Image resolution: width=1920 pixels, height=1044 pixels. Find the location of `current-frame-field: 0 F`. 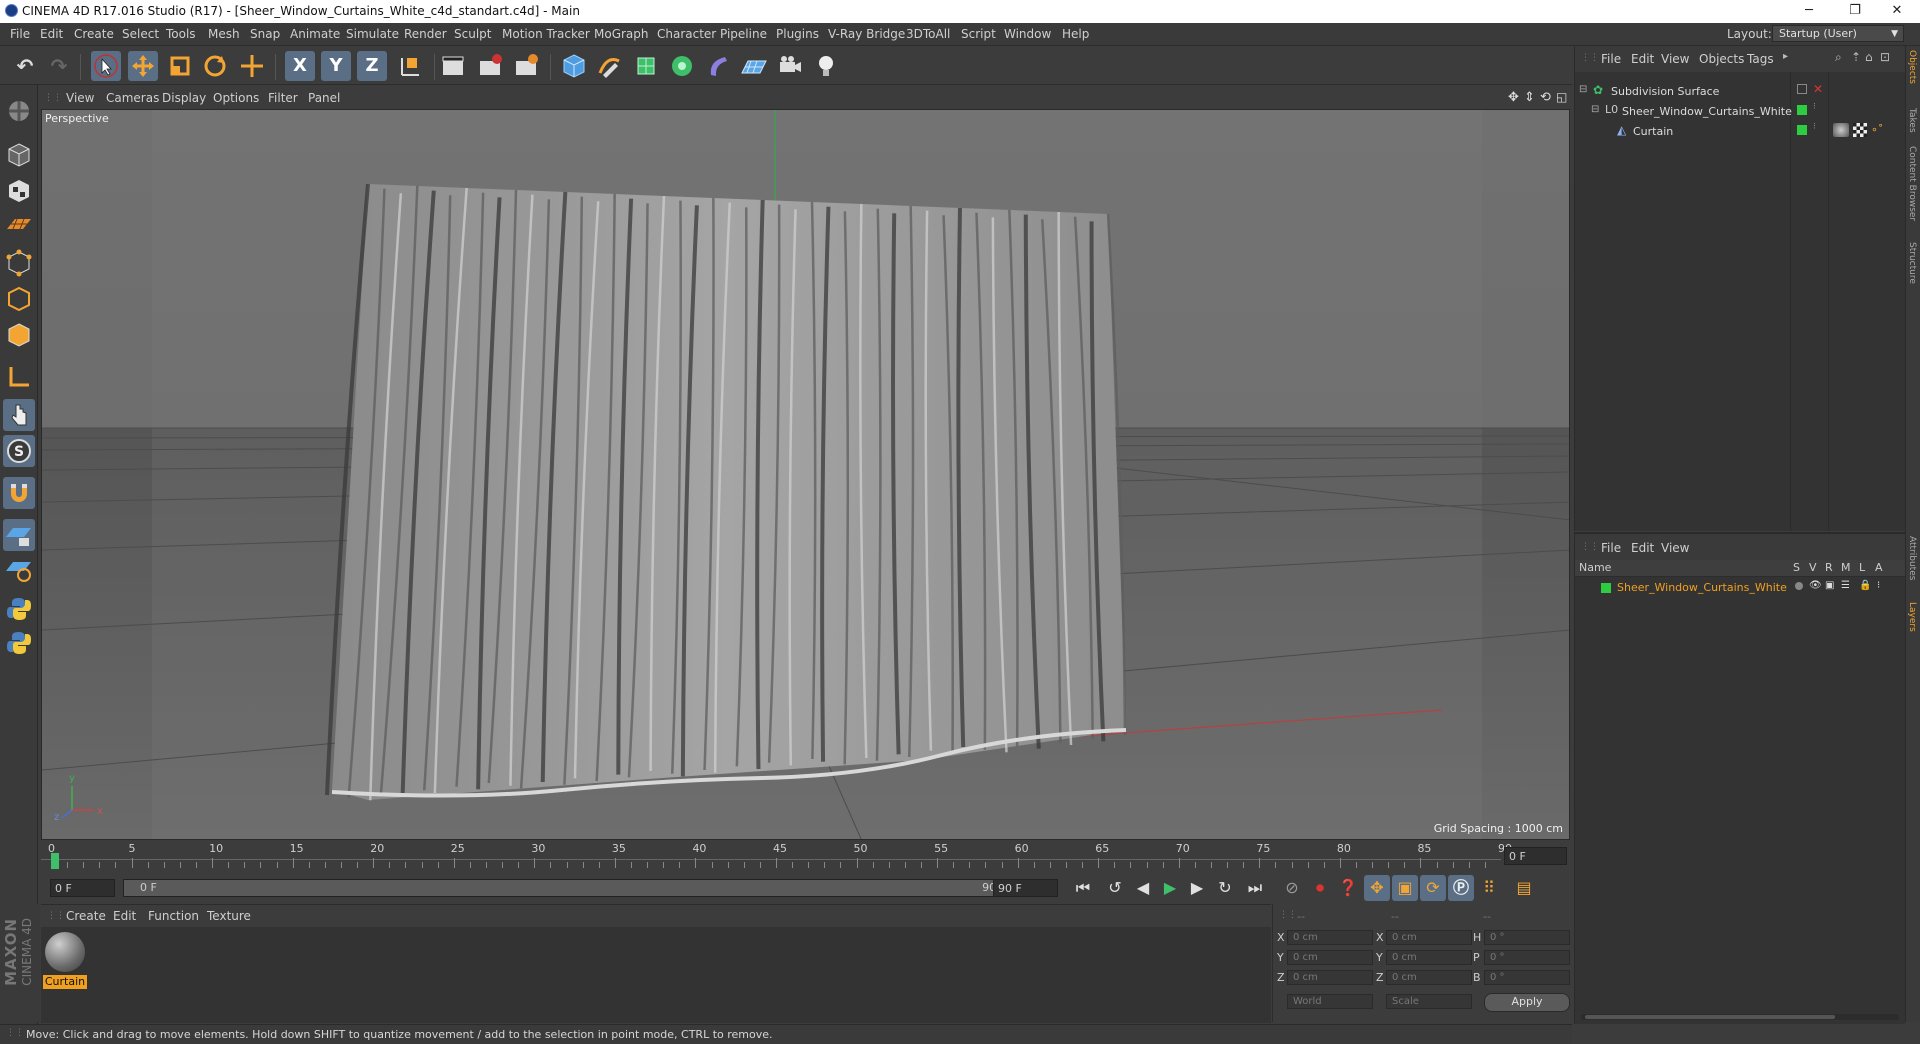

current-frame-field: 0 F is located at coordinates (1535, 856).